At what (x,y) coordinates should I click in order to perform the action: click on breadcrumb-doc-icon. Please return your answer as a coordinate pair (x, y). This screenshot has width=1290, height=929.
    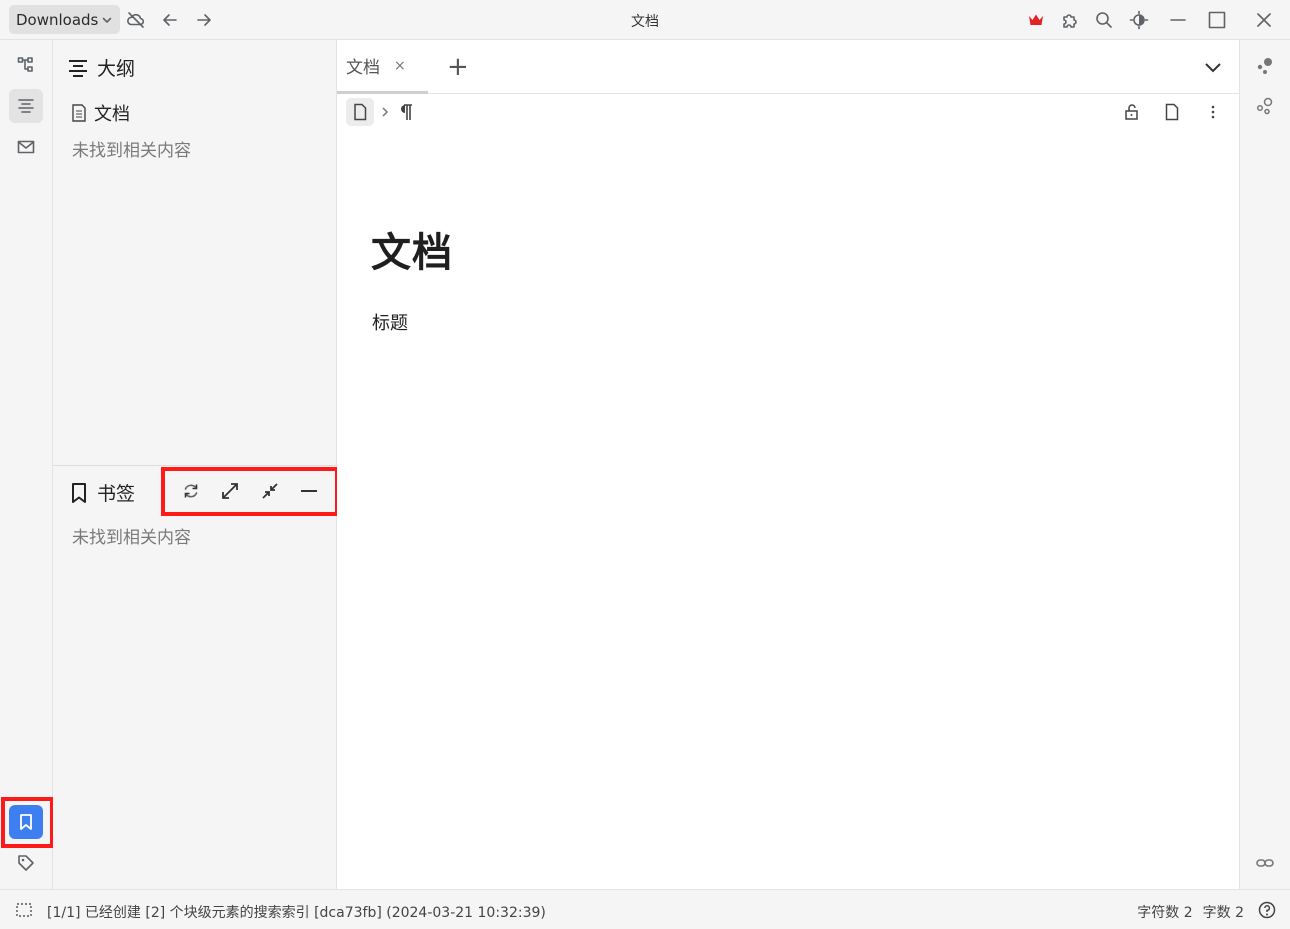
    Looking at the image, I should click on (360, 112).